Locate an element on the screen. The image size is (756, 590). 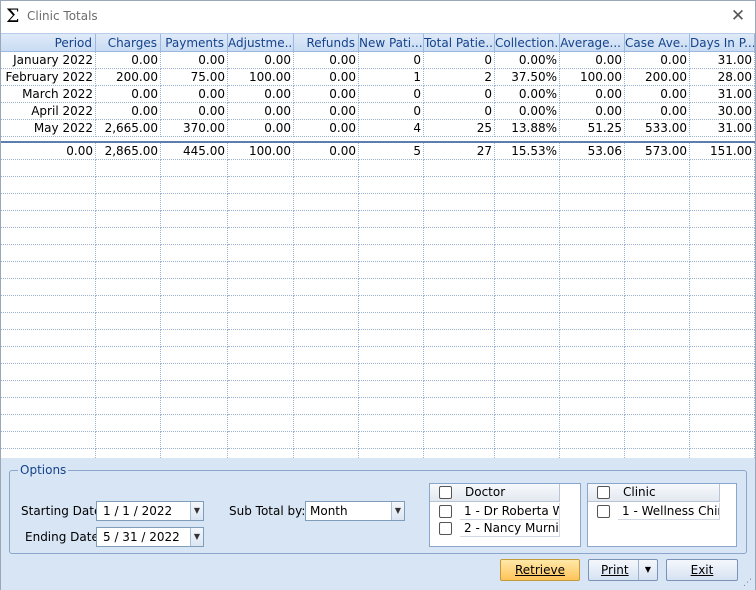
doctor-select-all-checkbox is located at coordinates (445, 492).